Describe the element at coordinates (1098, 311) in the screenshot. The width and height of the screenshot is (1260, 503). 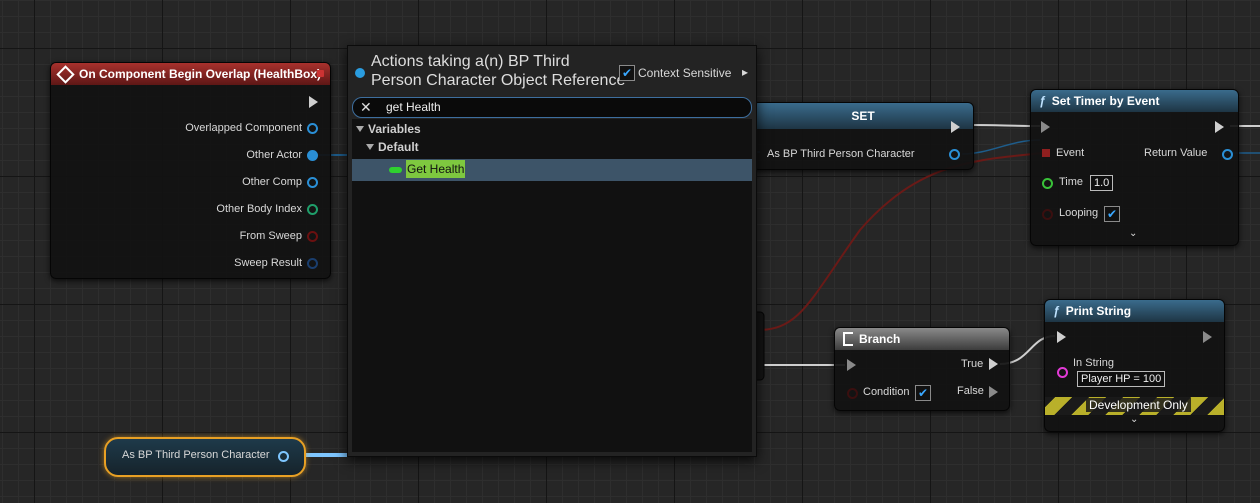
I see `print-node-title: Print String` at that location.